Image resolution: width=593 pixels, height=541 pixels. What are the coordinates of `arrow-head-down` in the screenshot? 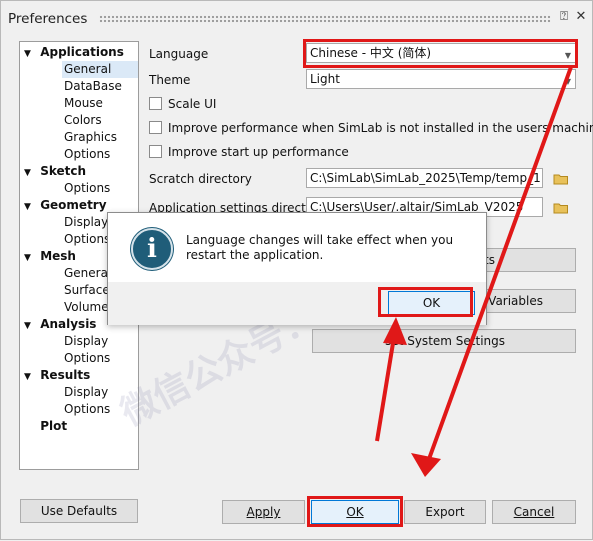 It's located at (426, 465).